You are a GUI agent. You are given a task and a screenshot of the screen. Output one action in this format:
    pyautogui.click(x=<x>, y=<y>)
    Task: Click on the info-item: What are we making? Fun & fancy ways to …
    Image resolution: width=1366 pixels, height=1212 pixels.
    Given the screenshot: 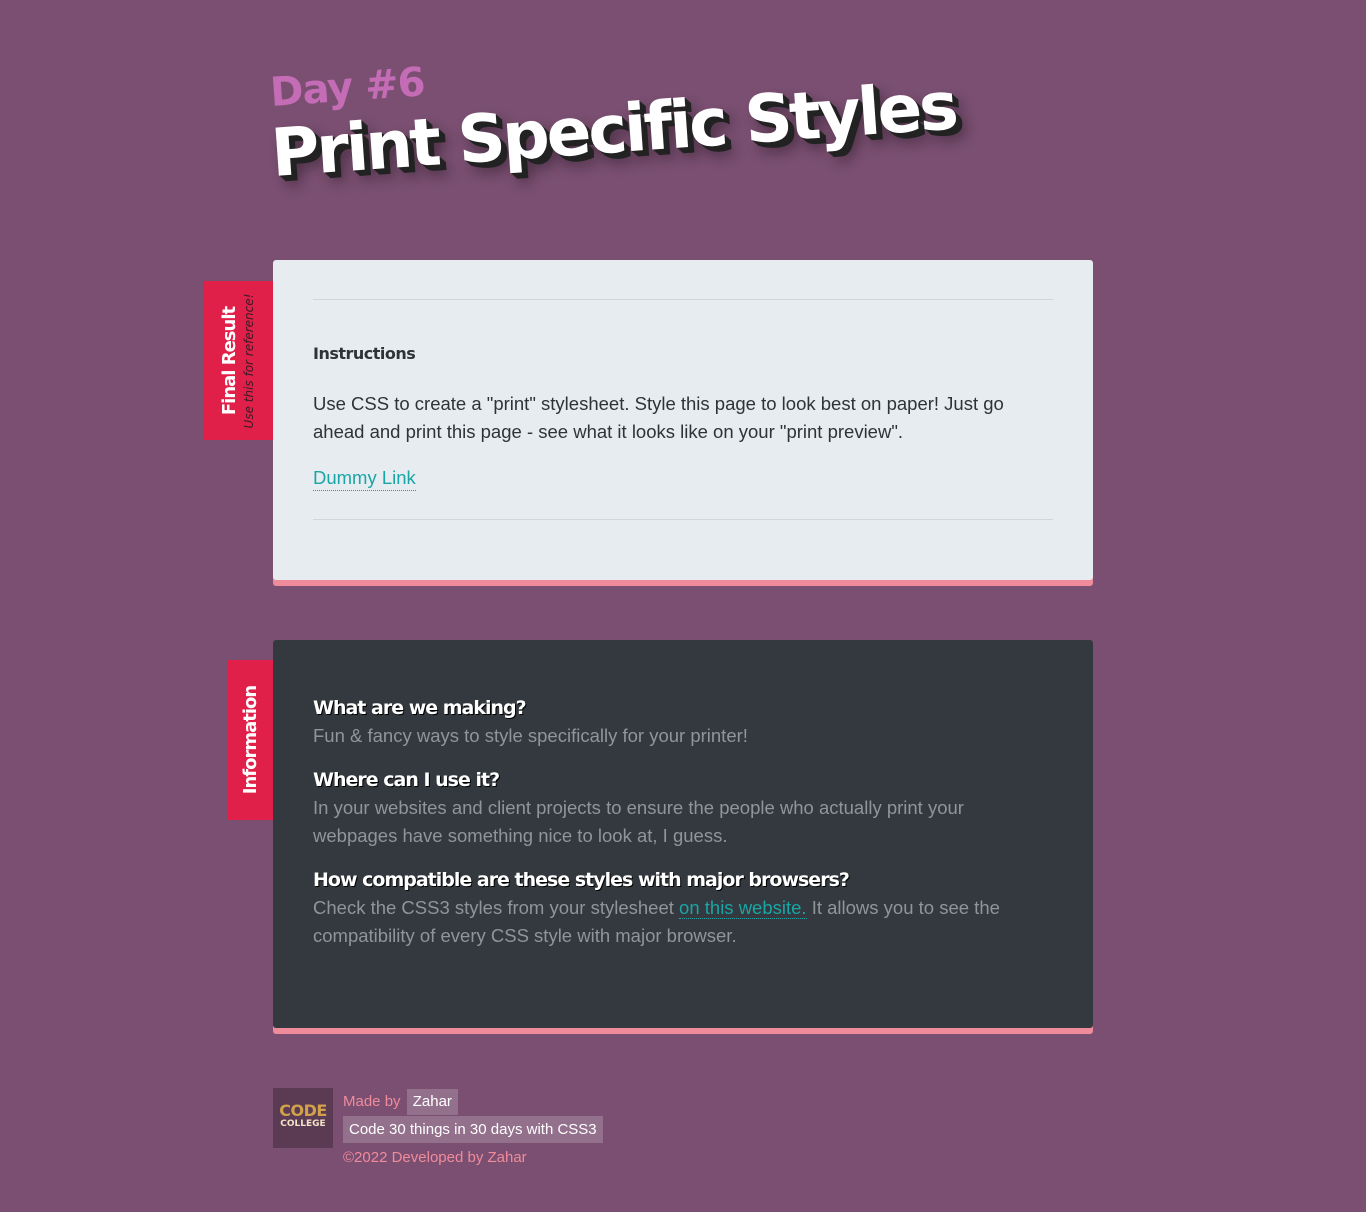 What is the action you would take?
    pyautogui.click(x=683, y=722)
    